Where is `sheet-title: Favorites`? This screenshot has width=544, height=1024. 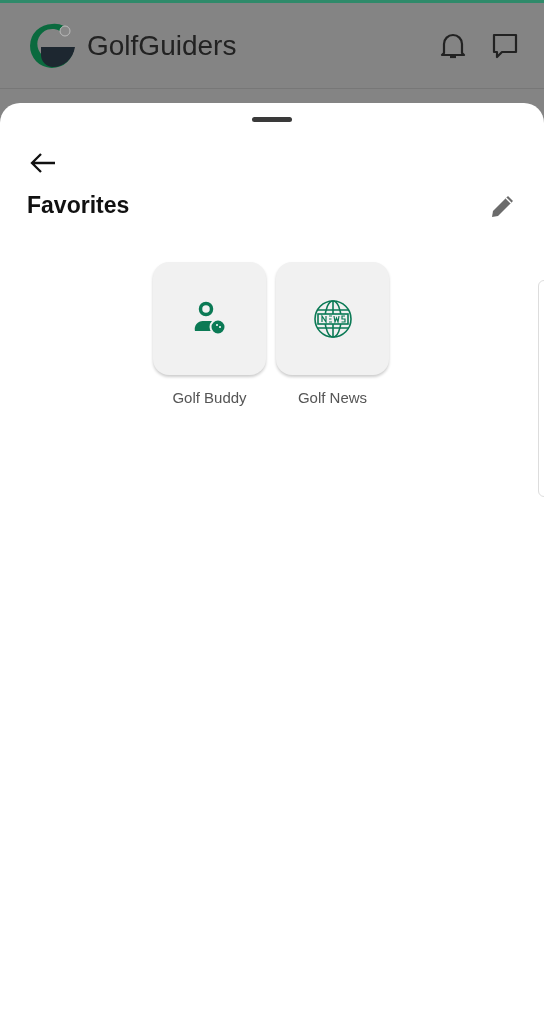 sheet-title: Favorites is located at coordinates (78, 205).